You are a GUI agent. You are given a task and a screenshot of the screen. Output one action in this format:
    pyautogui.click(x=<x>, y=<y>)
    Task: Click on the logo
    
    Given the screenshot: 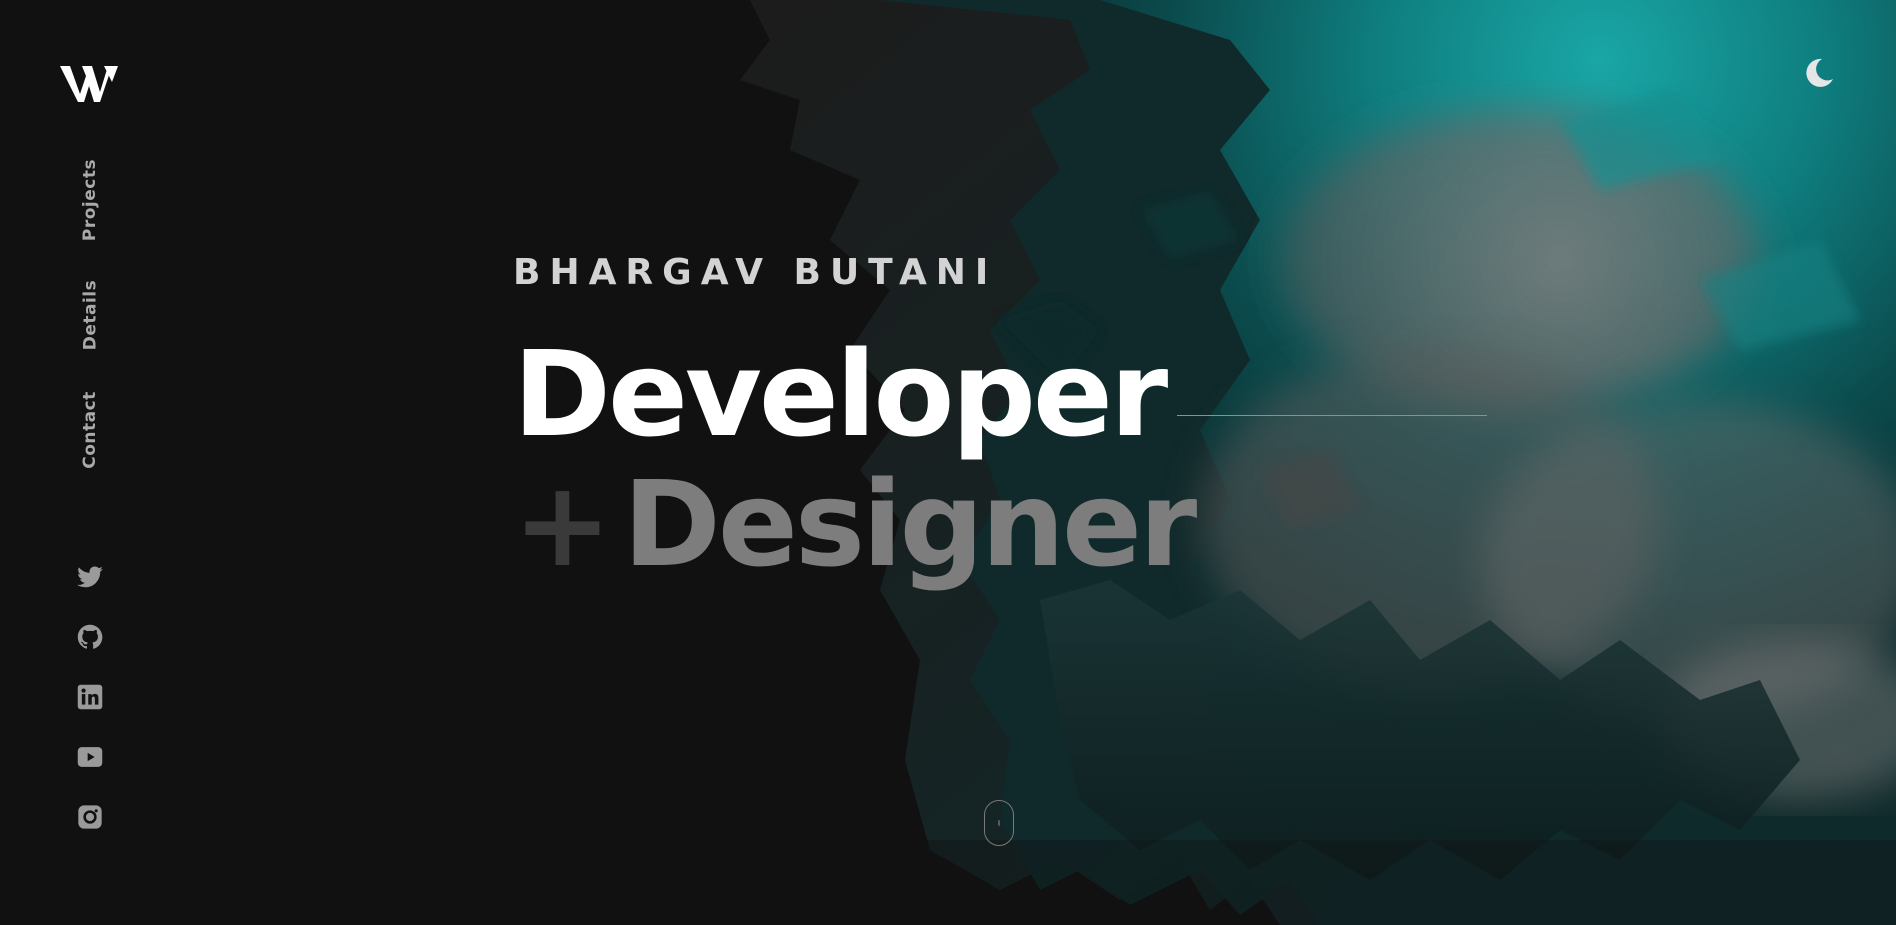 What is the action you would take?
    pyautogui.click(x=90, y=83)
    